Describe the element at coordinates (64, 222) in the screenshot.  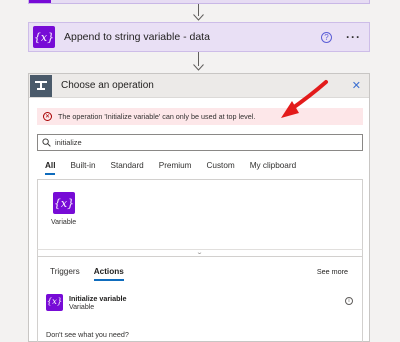
I see `connector-tile-label: Variable` at that location.